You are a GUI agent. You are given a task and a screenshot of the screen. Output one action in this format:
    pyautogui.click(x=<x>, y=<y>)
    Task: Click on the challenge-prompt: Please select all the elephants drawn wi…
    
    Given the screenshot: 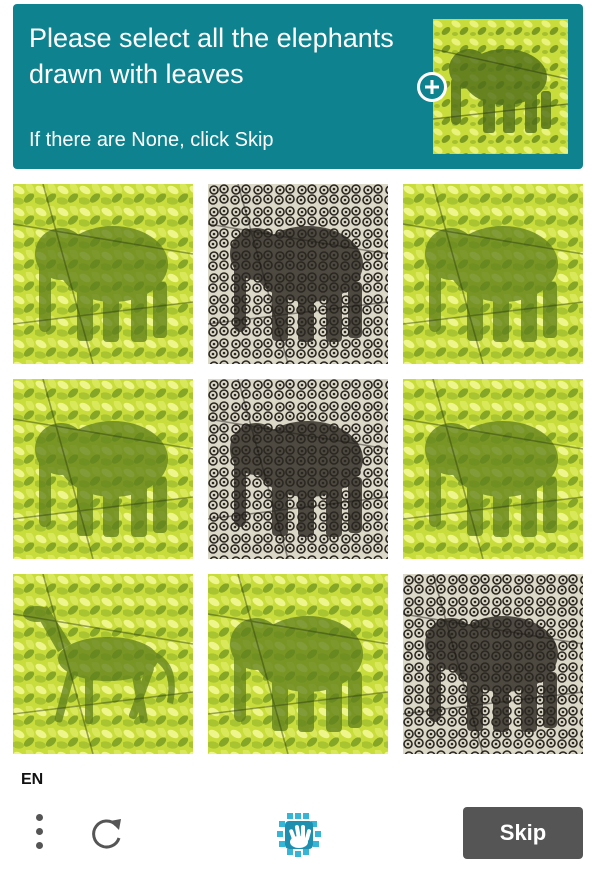 What is the action you would take?
    pyautogui.click(x=211, y=56)
    